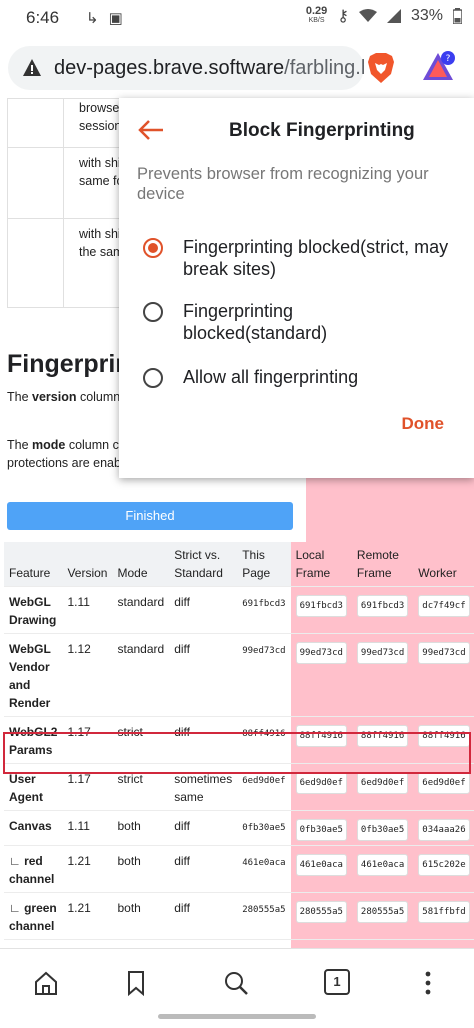  What do you see at coordinates (322, 130) in the screenshot?
I see `dialog-title: Block Fingerprinting` at bounding box center [322, 130].